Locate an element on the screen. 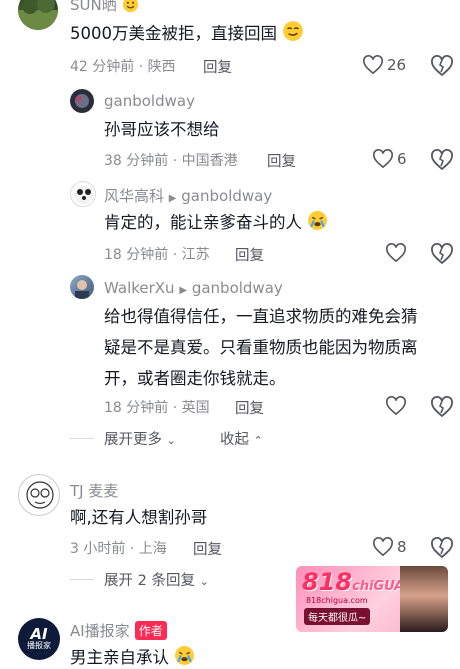 The height and width of the screenshot is (669, 460). avatar-walkerxu is located at coordinates (82, 287).